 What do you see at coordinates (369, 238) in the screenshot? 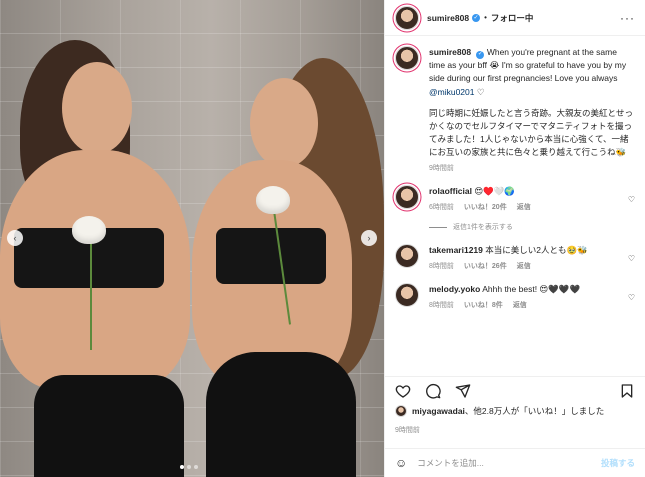
I see `next-image-button: ›` at bounding box center [369, 238].